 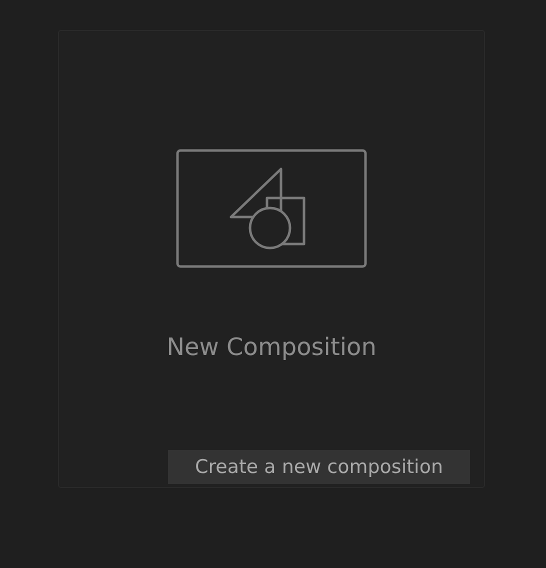 I want to click on card-title: New Composition, so click(x=271, y=347).